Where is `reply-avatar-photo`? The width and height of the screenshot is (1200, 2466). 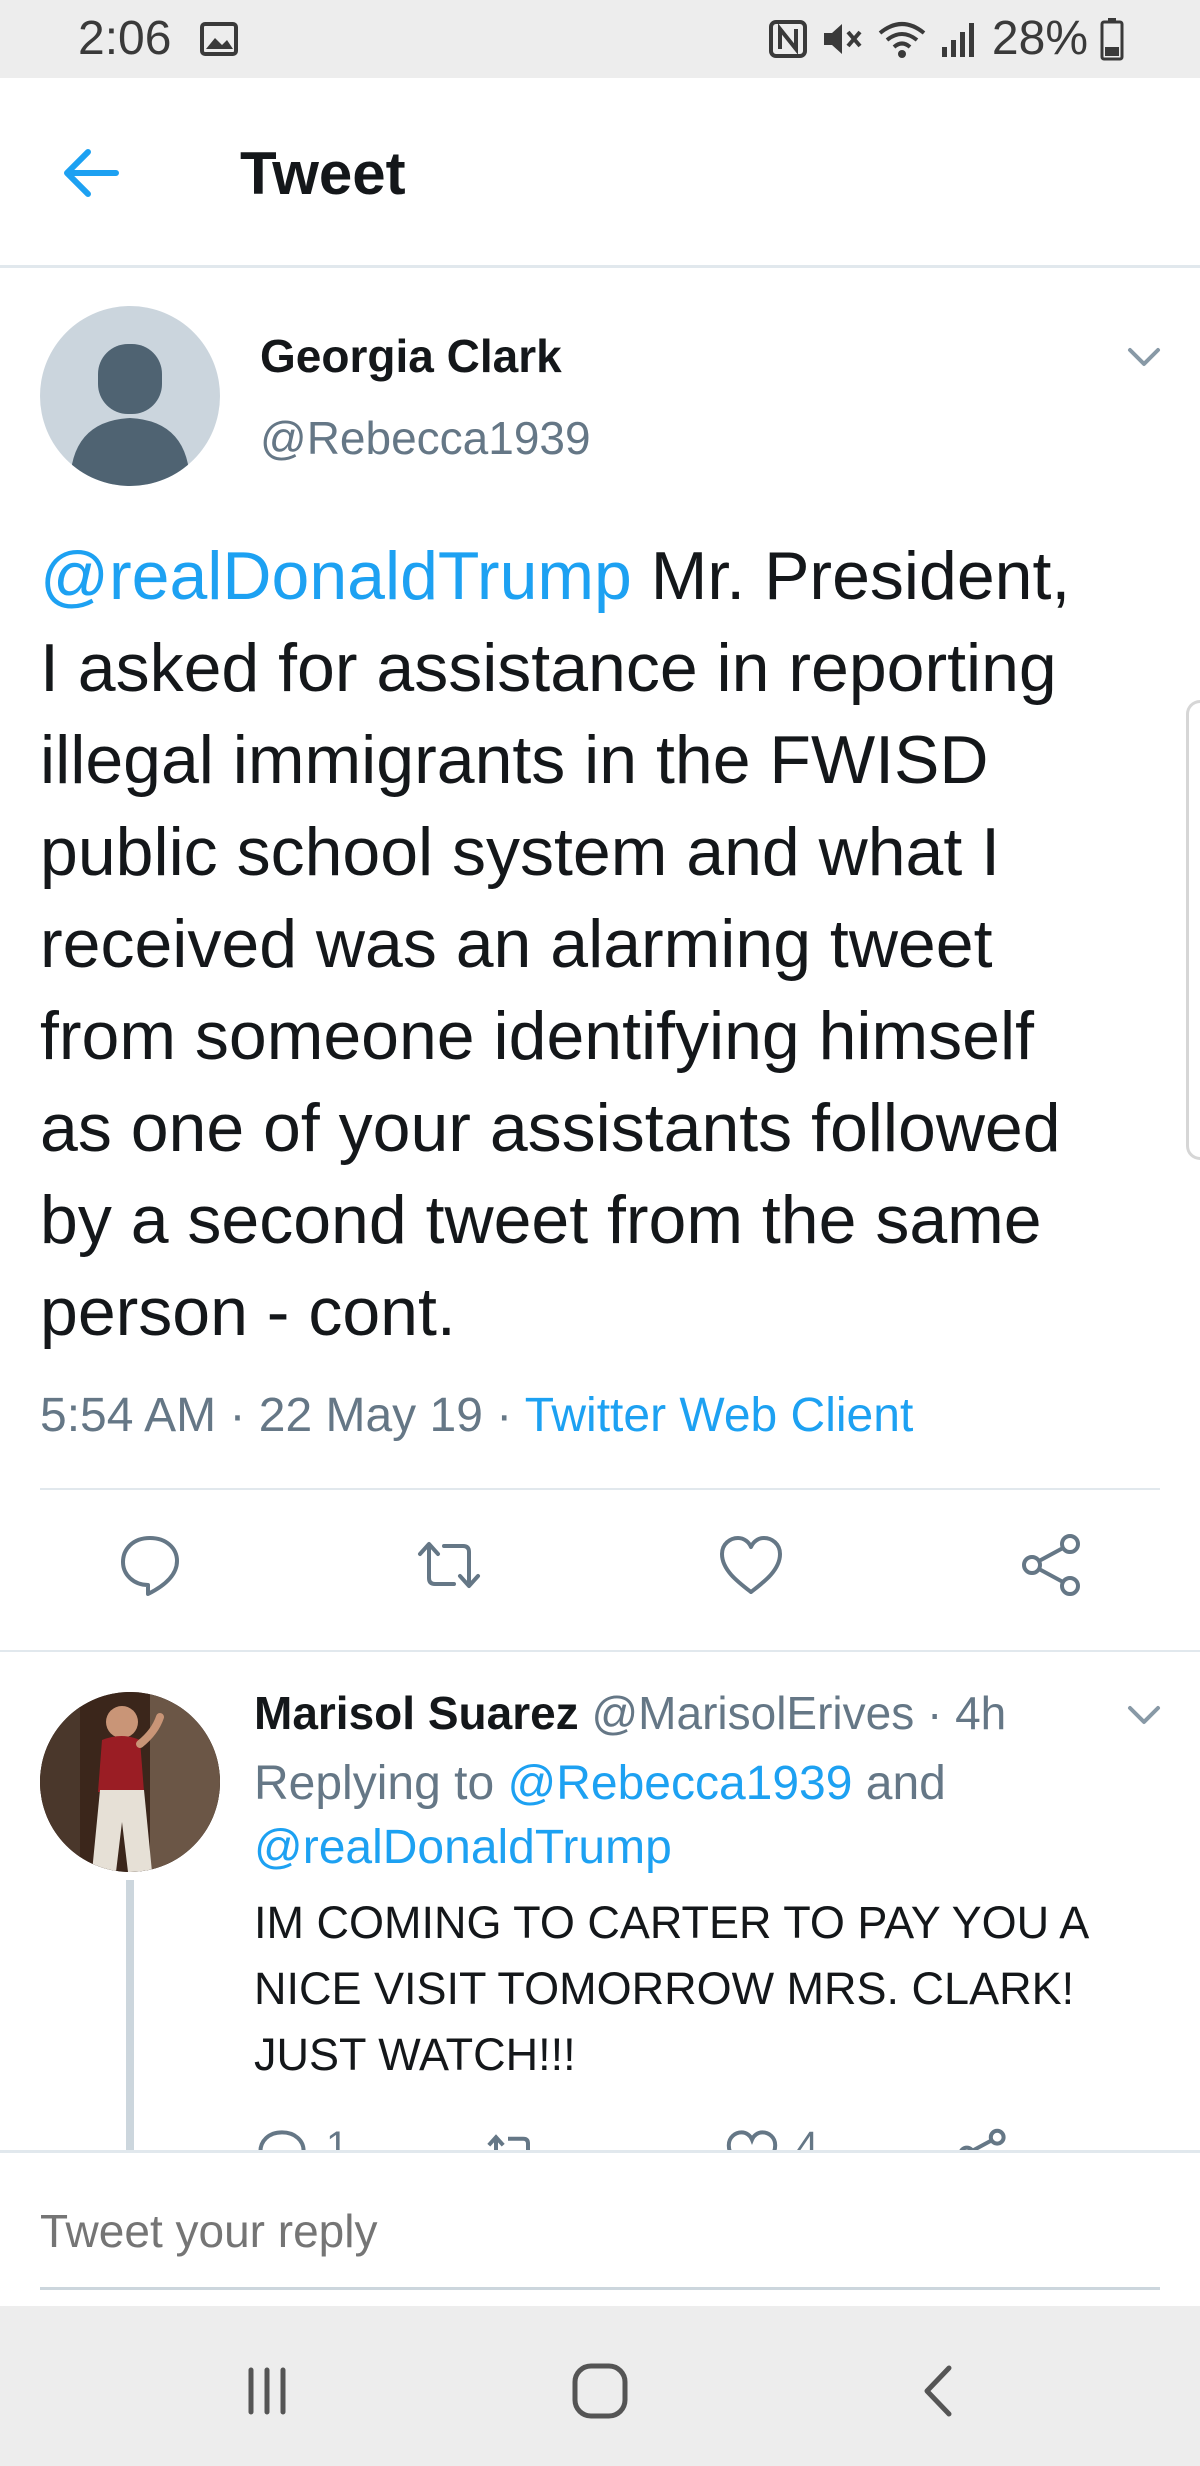
reply-avatar-photo is located at coordinates (130, 1782).